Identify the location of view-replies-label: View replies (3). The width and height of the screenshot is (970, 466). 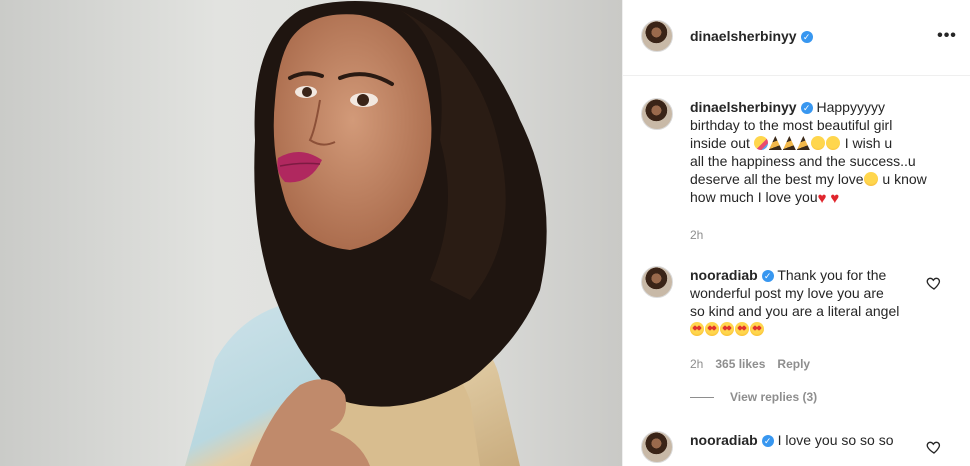
(774, 397).